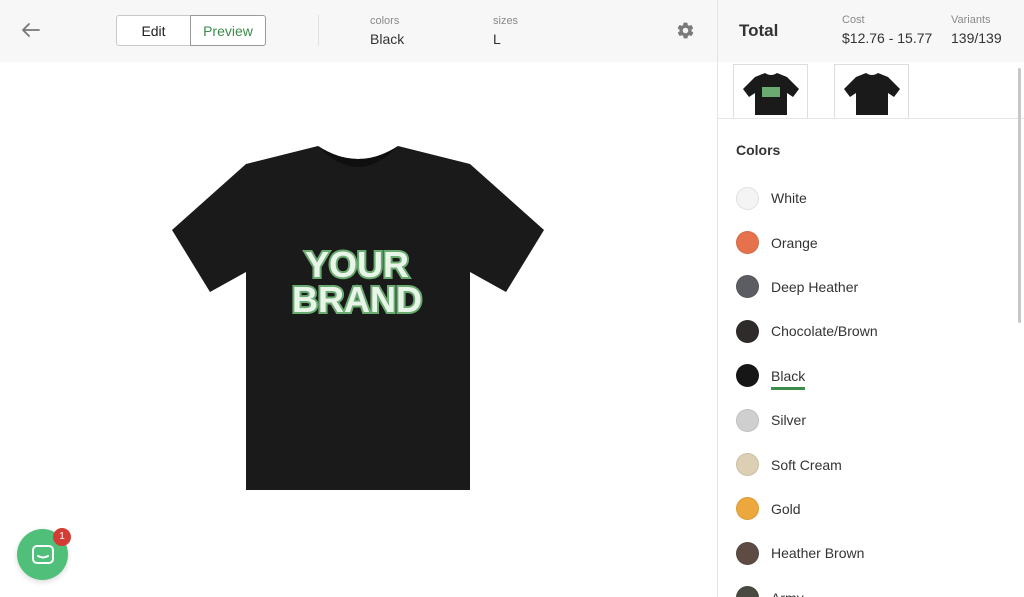 The width and height of the screenshot is (1024, 597). What do you see at coordinates (788, 388) in the screenshot?
I see `selected-color-indicator` at bounding box center [788, 388].